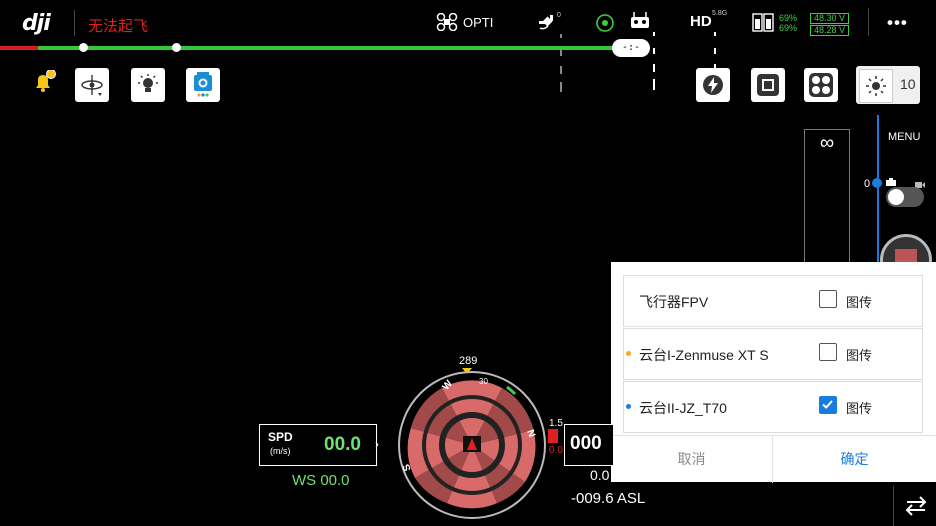 This screenshot has height=526, width=936. I want to click on gimbal2-indicator-dot, so click(628, 406).